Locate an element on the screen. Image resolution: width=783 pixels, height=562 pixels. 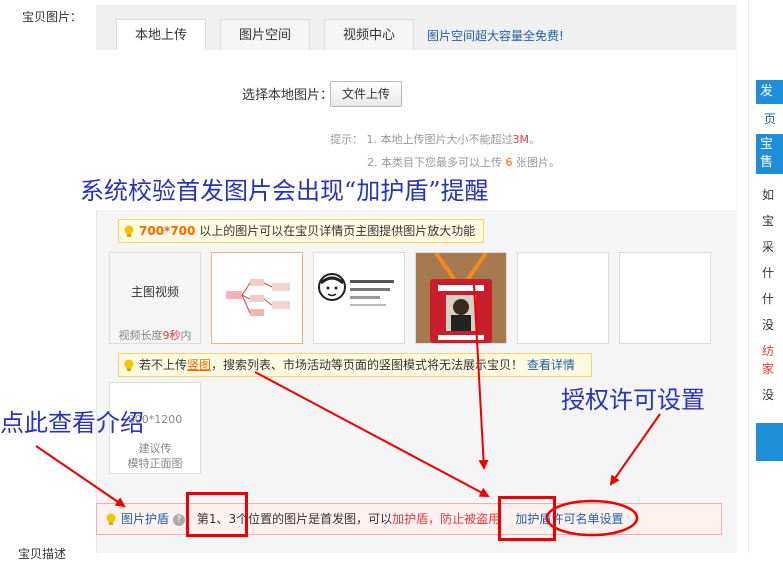
annotation-headline: 系统校验首发图片会出现“加护盾”提醒 is located at coordinates (284, 191).